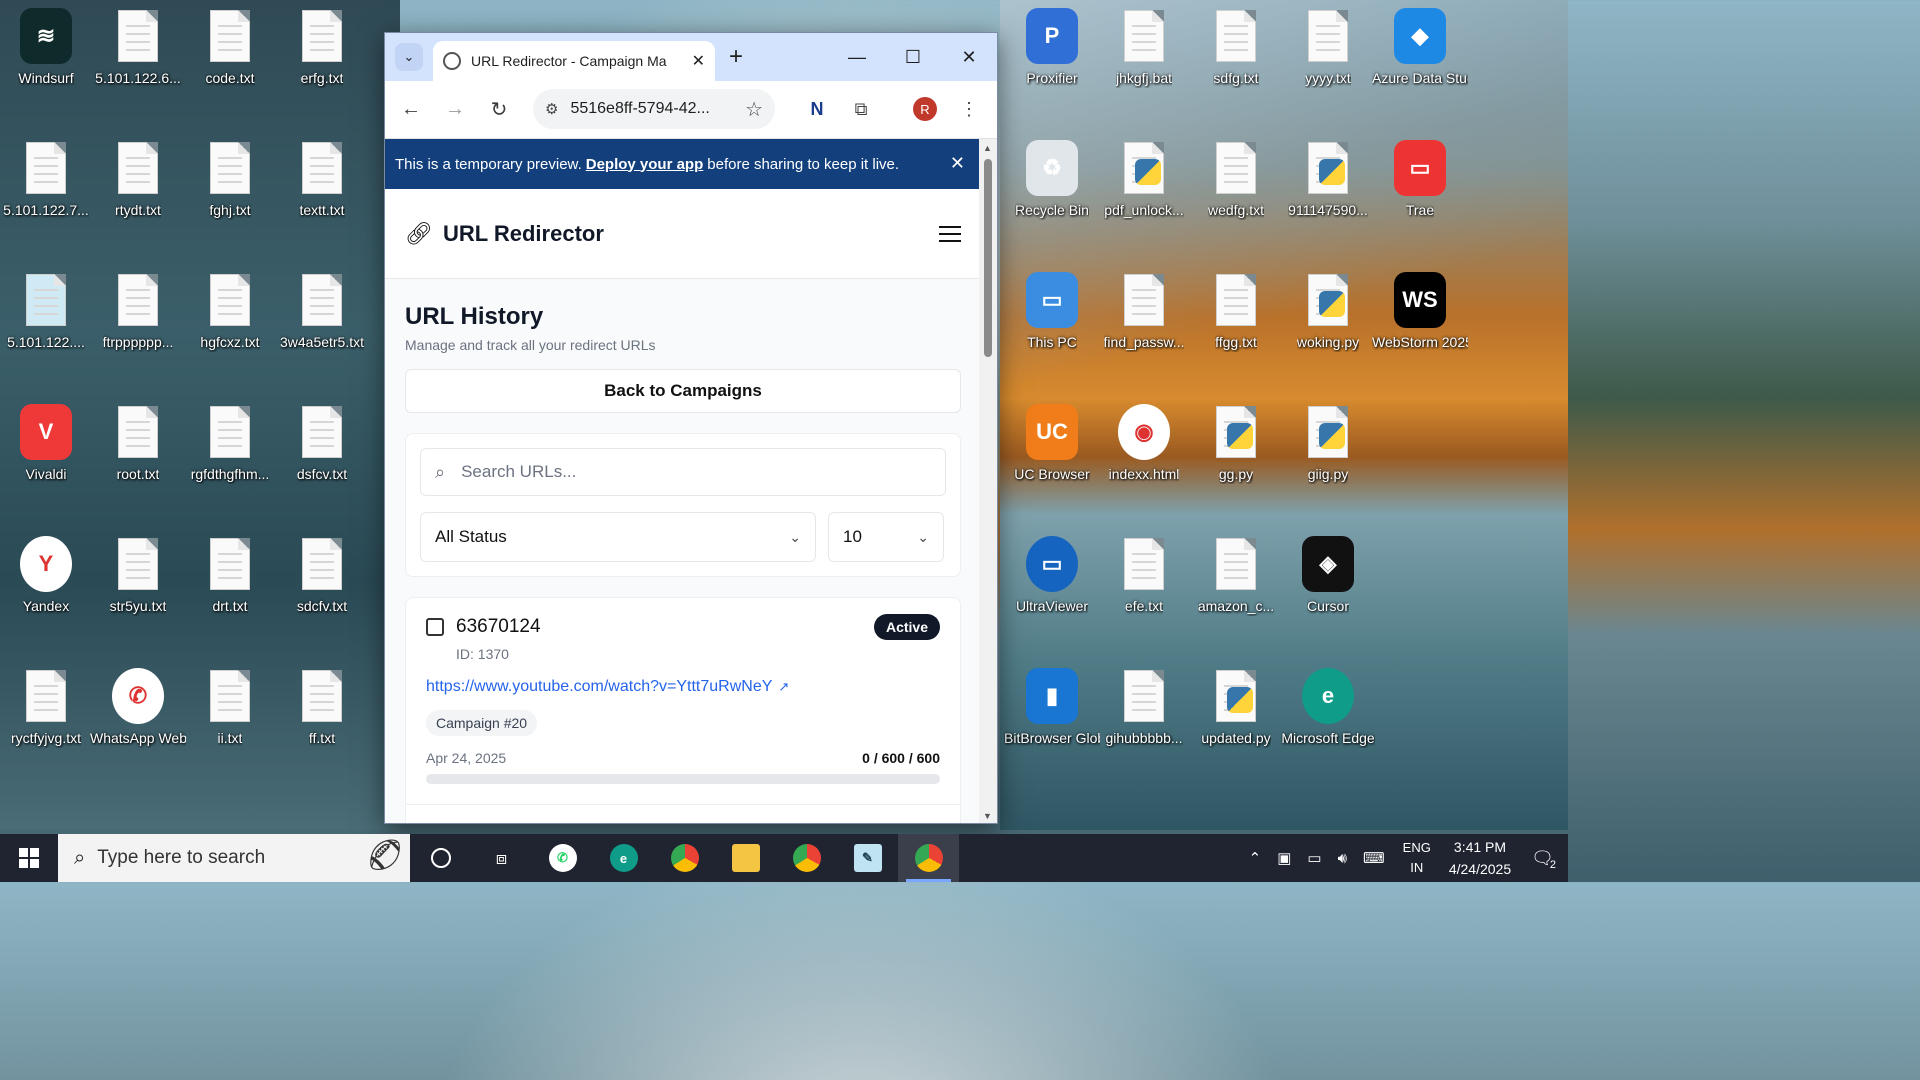  What do you see at coordinates (1284, 858) in the screenshot?
I see `meet-now-icon: ▣` at bounding box center [1284, 858].